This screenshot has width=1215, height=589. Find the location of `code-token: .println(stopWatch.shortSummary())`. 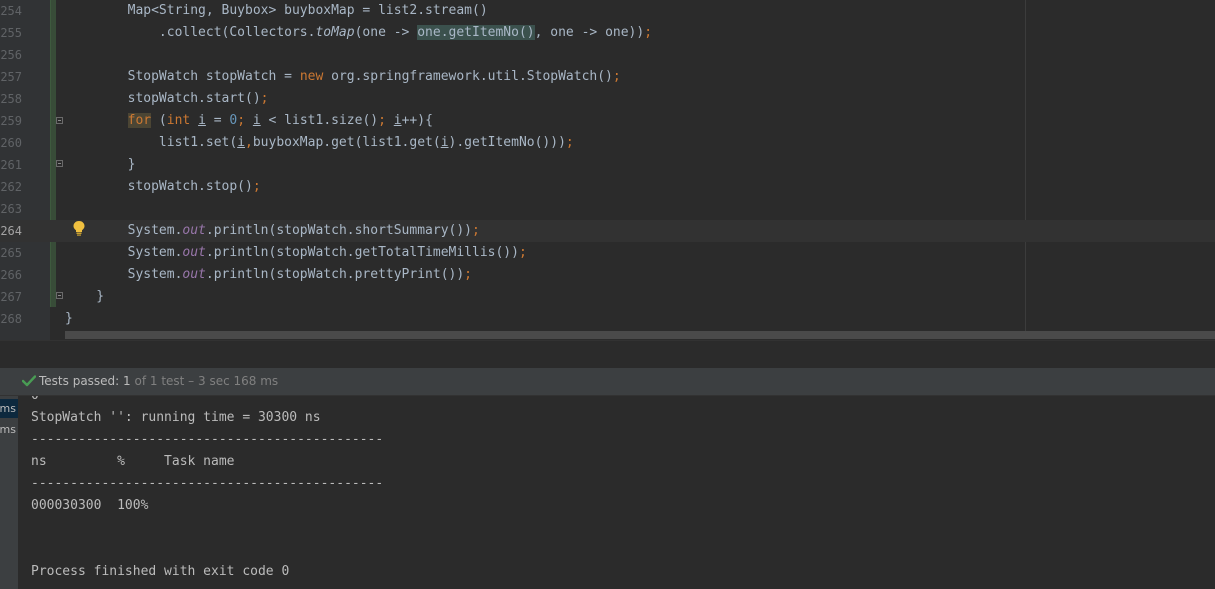

code-token: .println(stopWatch.shortSummary()) is located at coordinates (338, 230).